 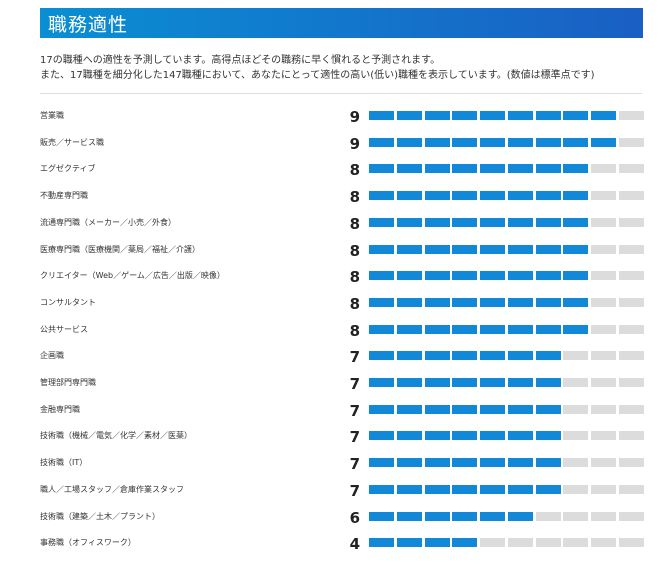 I want to click on chart-row: 流通専門職（メーカー／小売／外食） 8, so click(x=335, y=229).